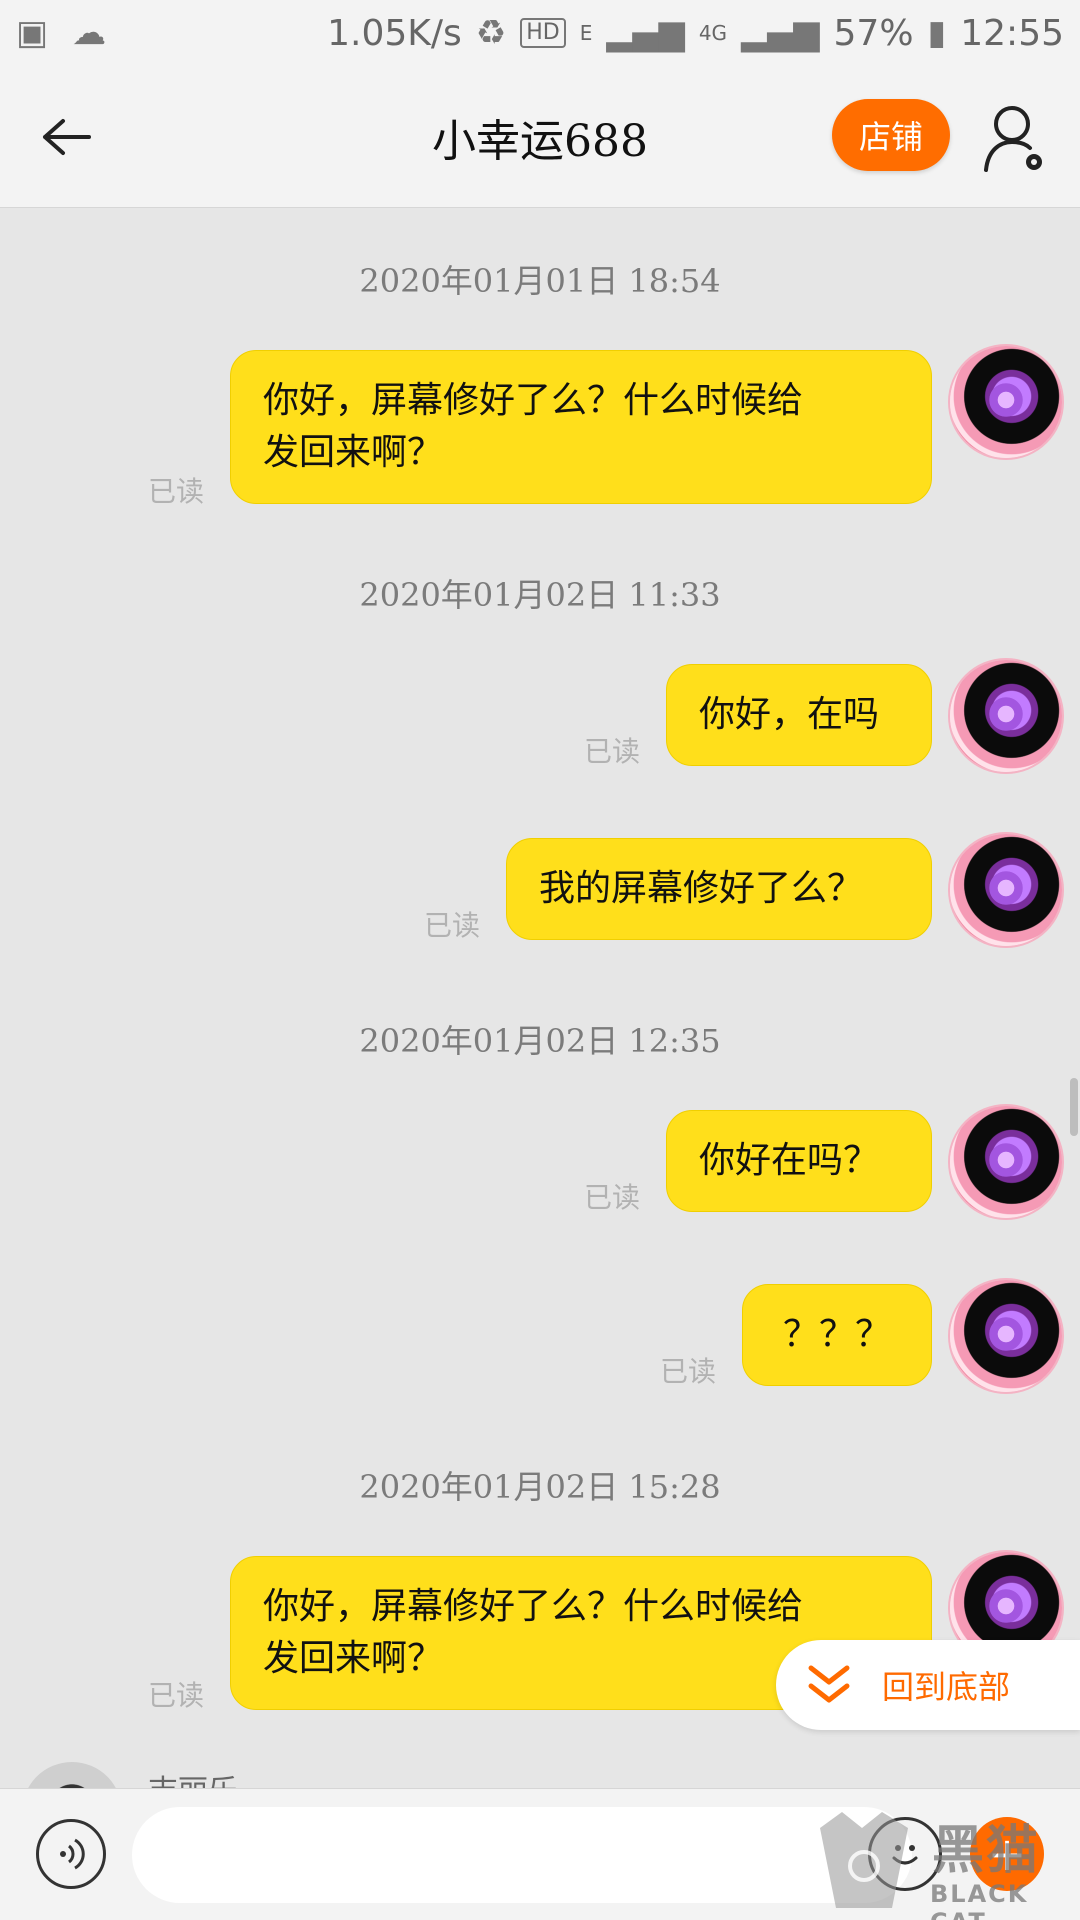 The height and width of the screenshot is (1920, 1080). What do you see at coordinates (32, 33) in the screenshot?
I see `image-icon: ▣` at bounding box center [32, 33].